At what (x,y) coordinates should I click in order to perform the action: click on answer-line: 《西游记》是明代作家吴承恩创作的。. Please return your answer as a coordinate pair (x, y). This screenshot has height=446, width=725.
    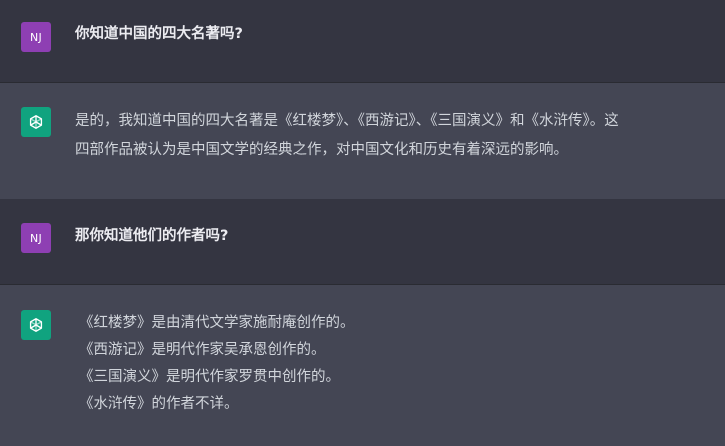
    Looking at the image, I should click on (202, 350).